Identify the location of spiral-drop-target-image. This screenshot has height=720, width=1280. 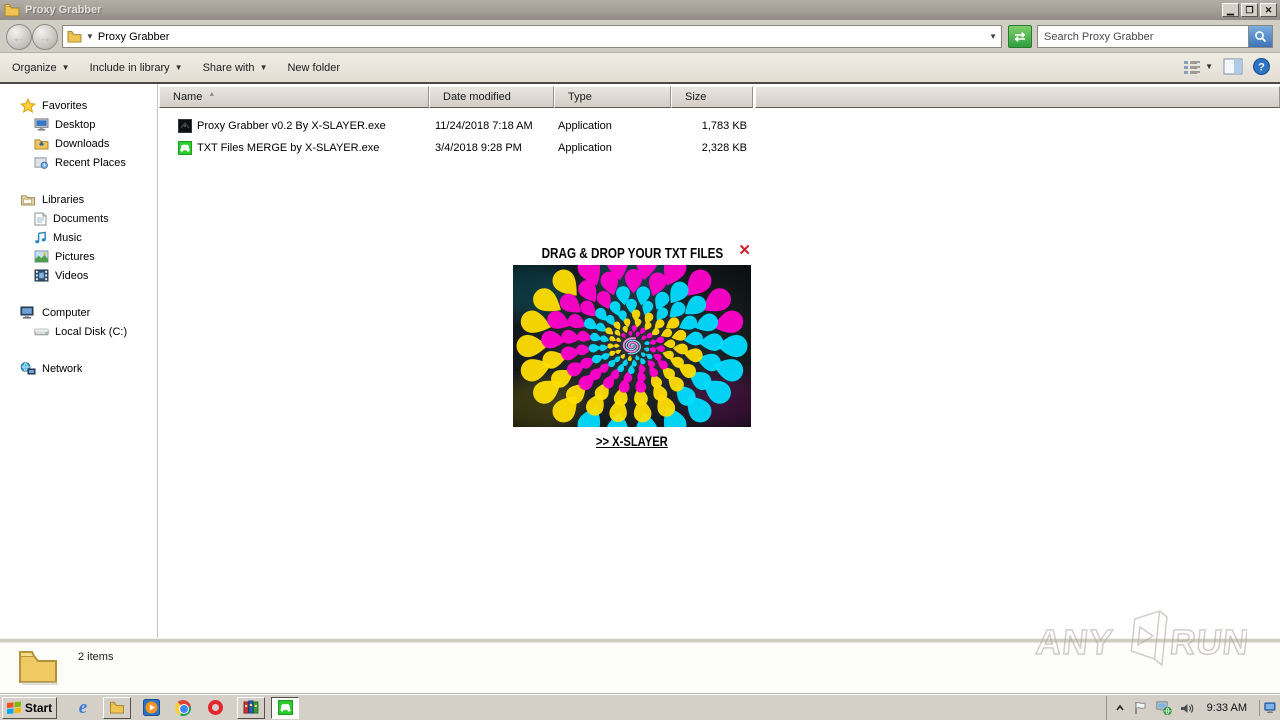
(628, 344).